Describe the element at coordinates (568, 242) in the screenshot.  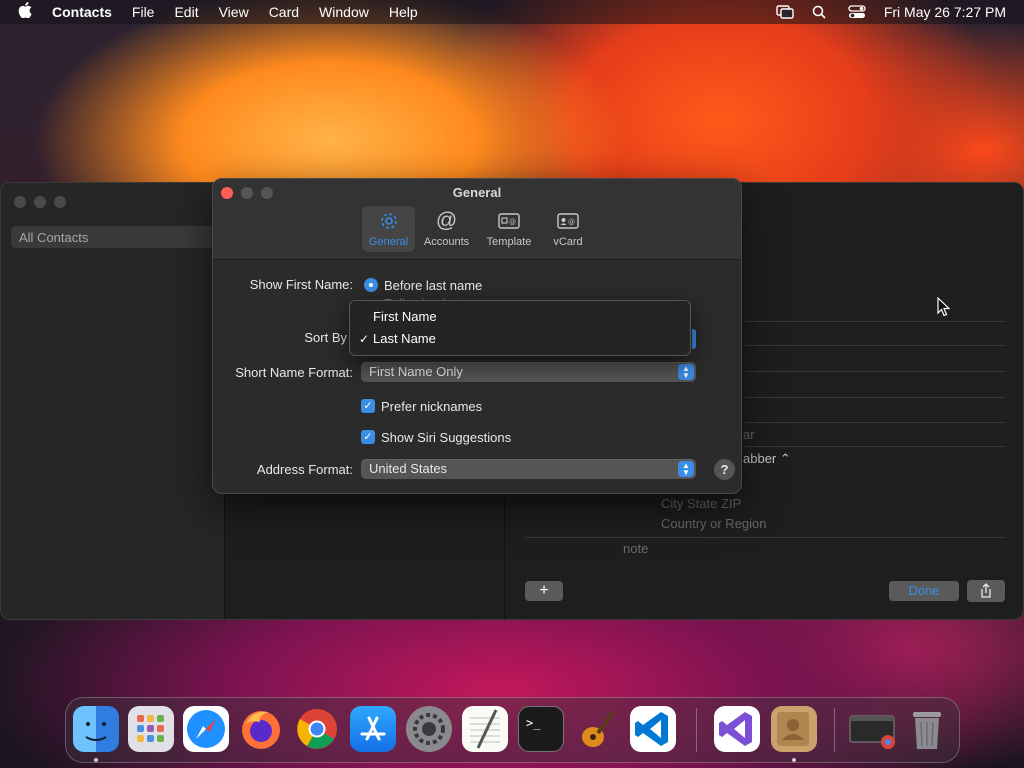
I see `tab-vcard-label: vCard` at that location.